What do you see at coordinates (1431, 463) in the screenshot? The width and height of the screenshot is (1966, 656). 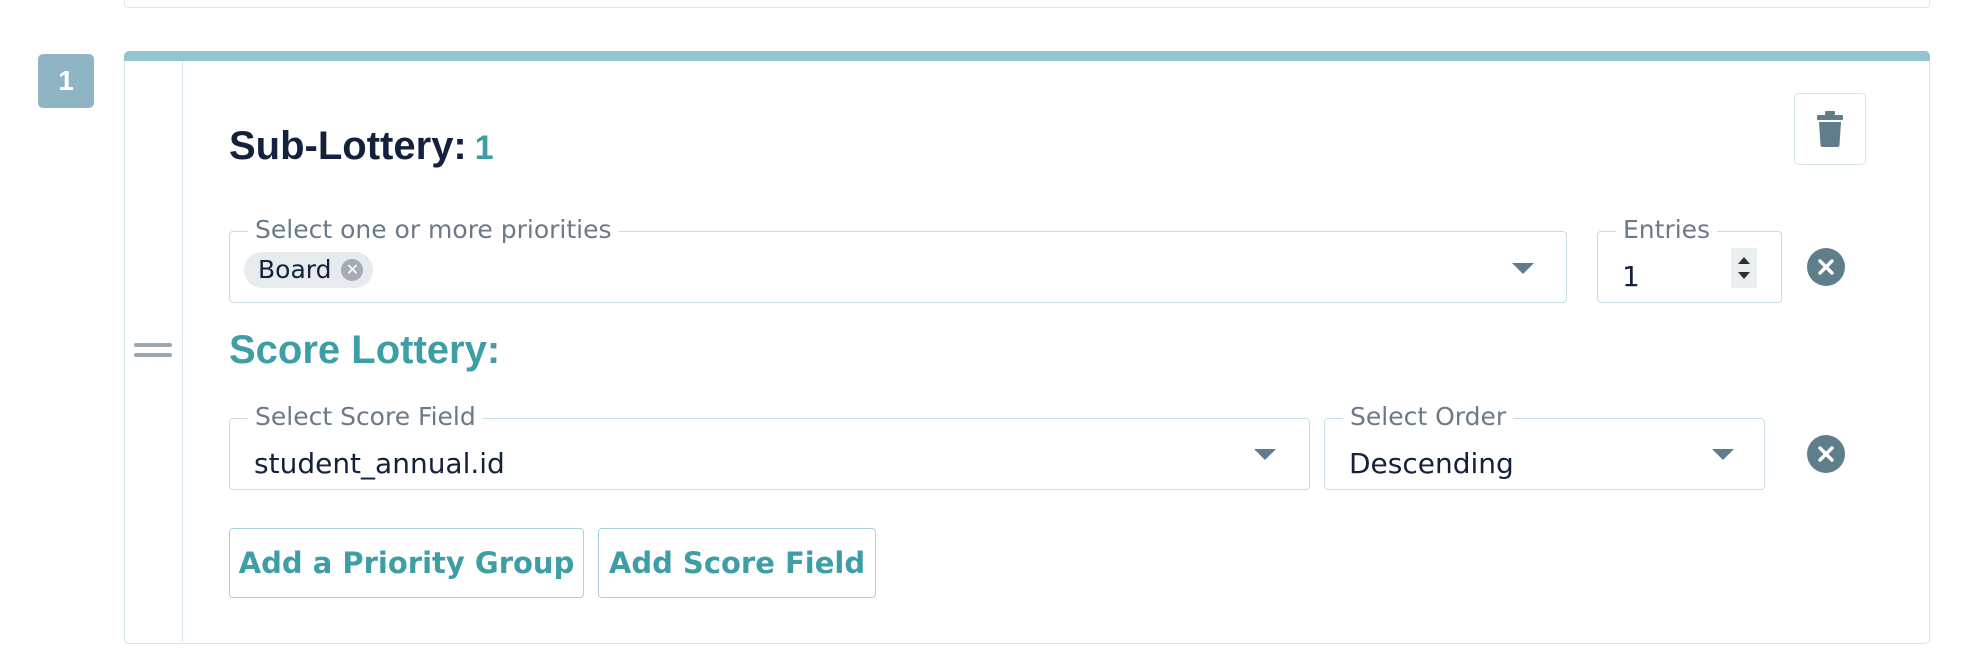 I see `order-value: Descending` at bounding box center [1431, 463].